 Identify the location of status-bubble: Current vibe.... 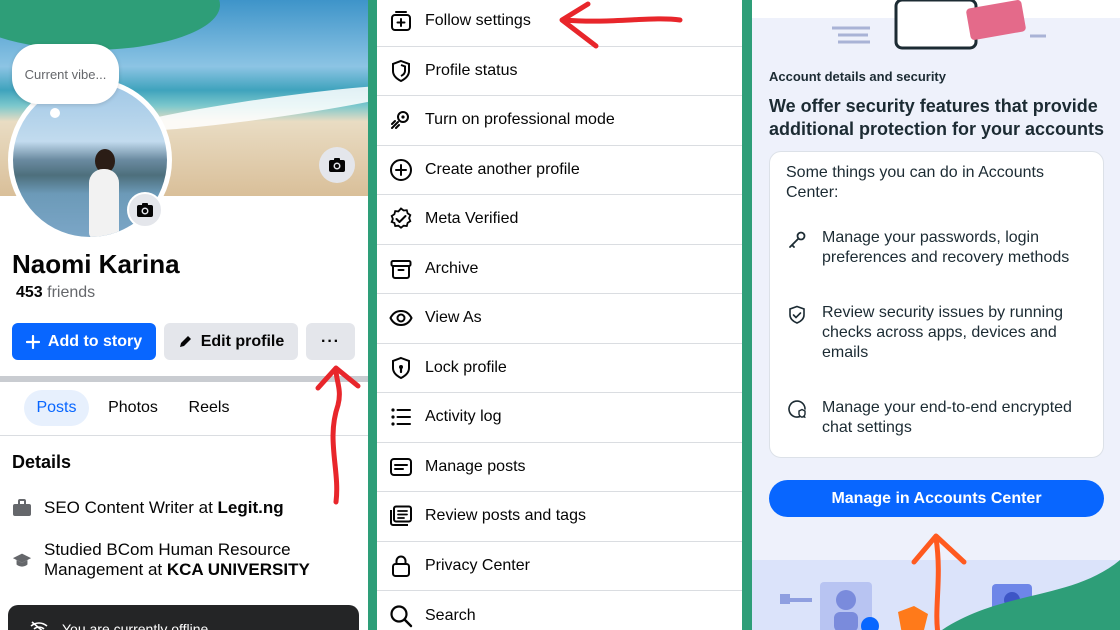
(65, 74).